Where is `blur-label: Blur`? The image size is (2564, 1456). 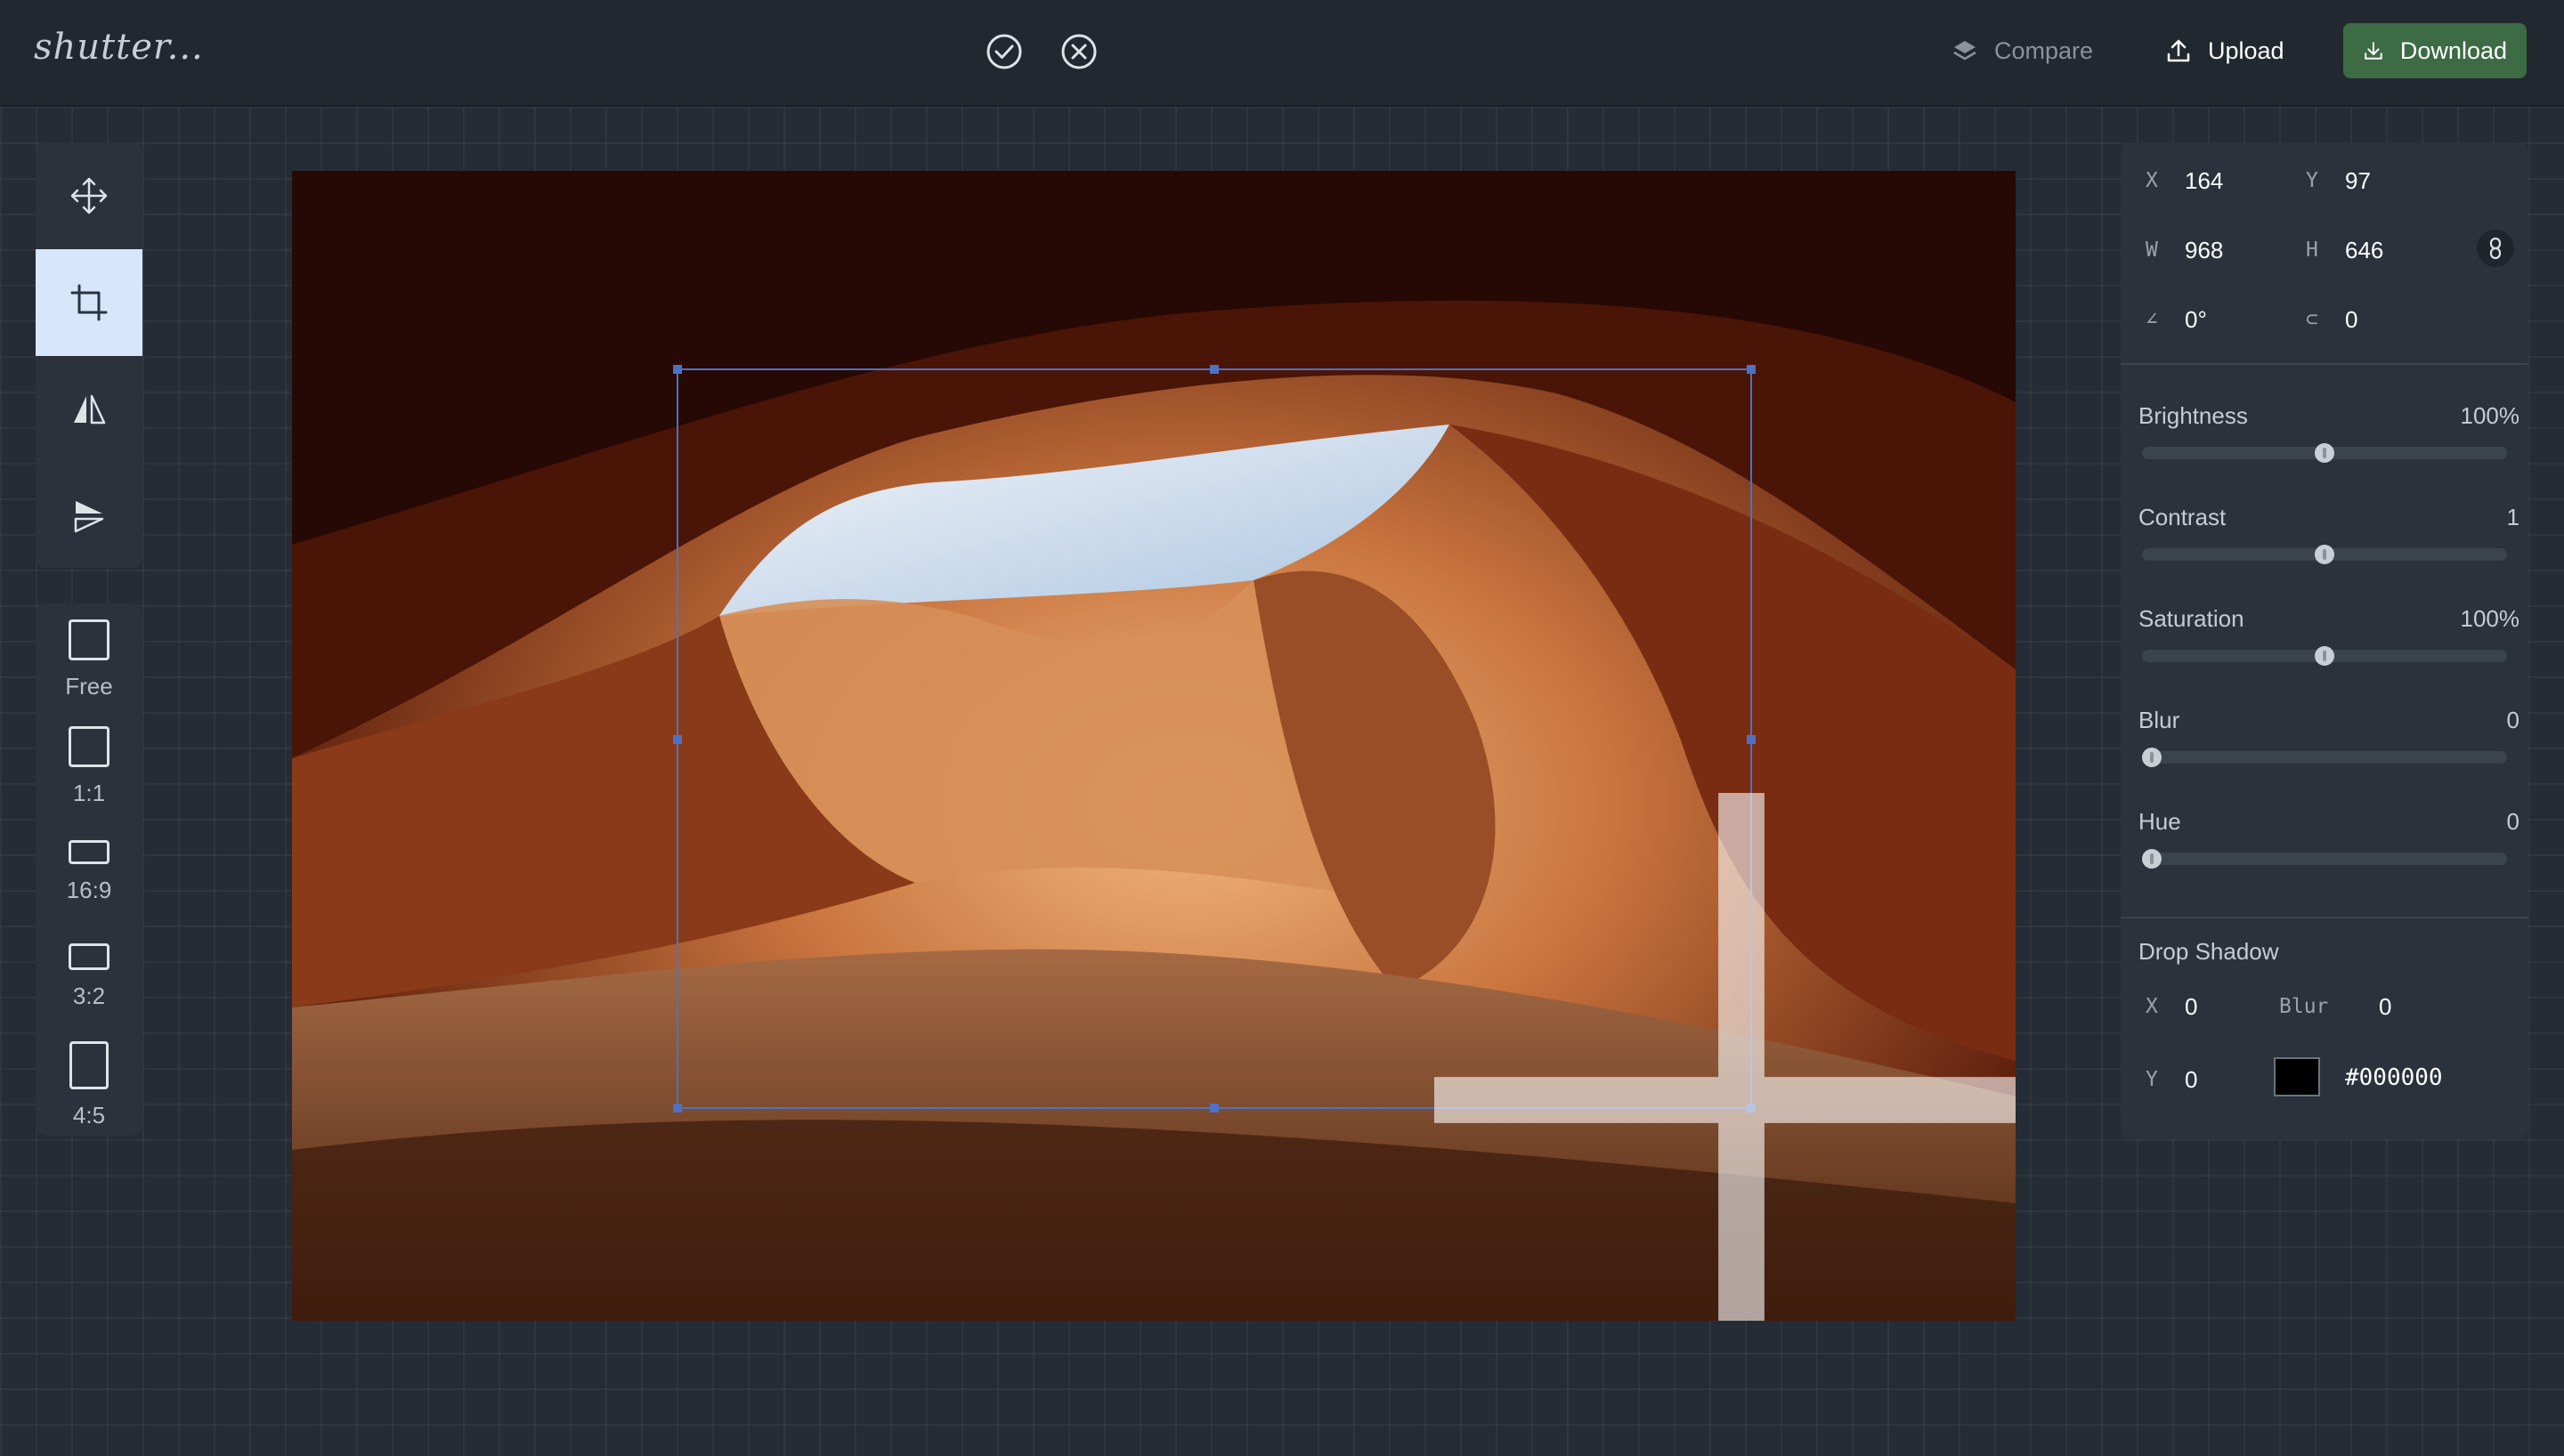
blur-label: Blur is located at coordinates (2159, 720).